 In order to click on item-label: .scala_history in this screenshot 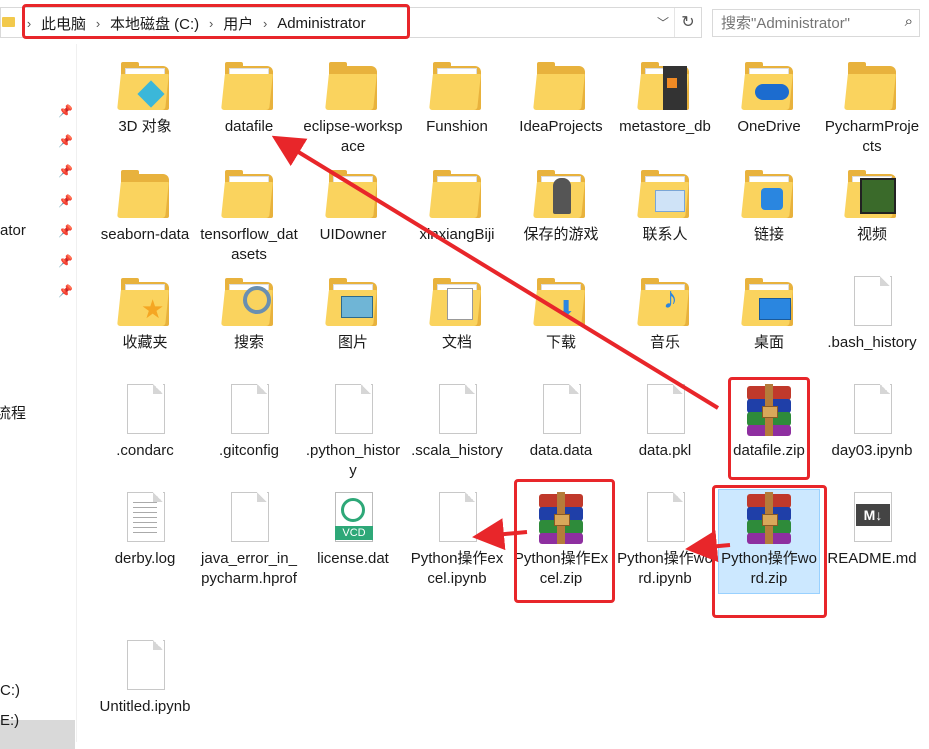, I will do `click(457, 450)`.